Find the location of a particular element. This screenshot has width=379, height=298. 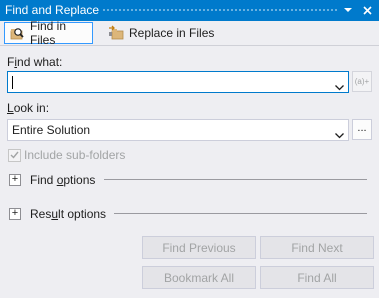

tab-label: Find in Files is located at coordinates (48, 33).